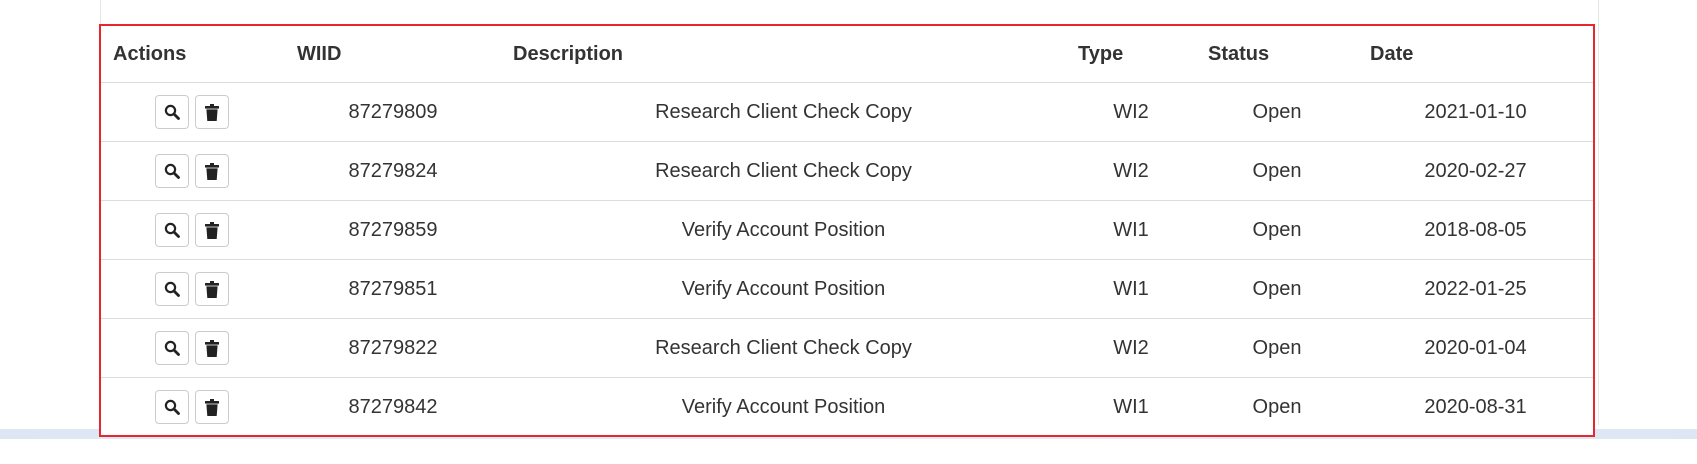 The width and height of the screenshot is (1697, 464). What do you see at coordinates (1475, 111) in the screenshot?
I see `date-cell: 2021-01-10` at bounding box center [1475, 111].